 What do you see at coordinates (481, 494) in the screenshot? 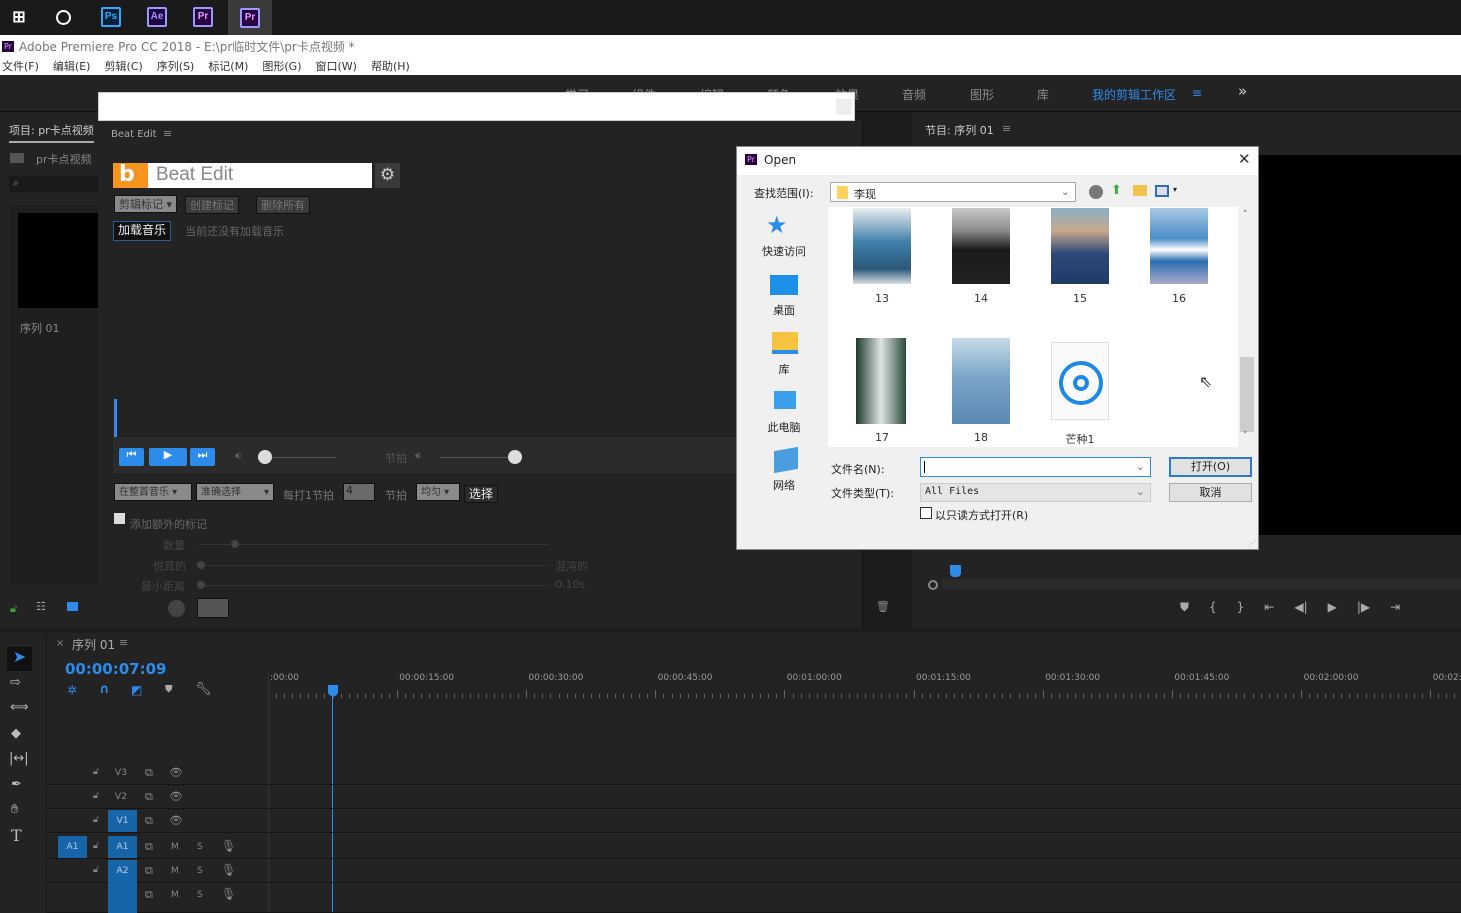
I see `select-button: 选择` at bounding box center [481, 494].